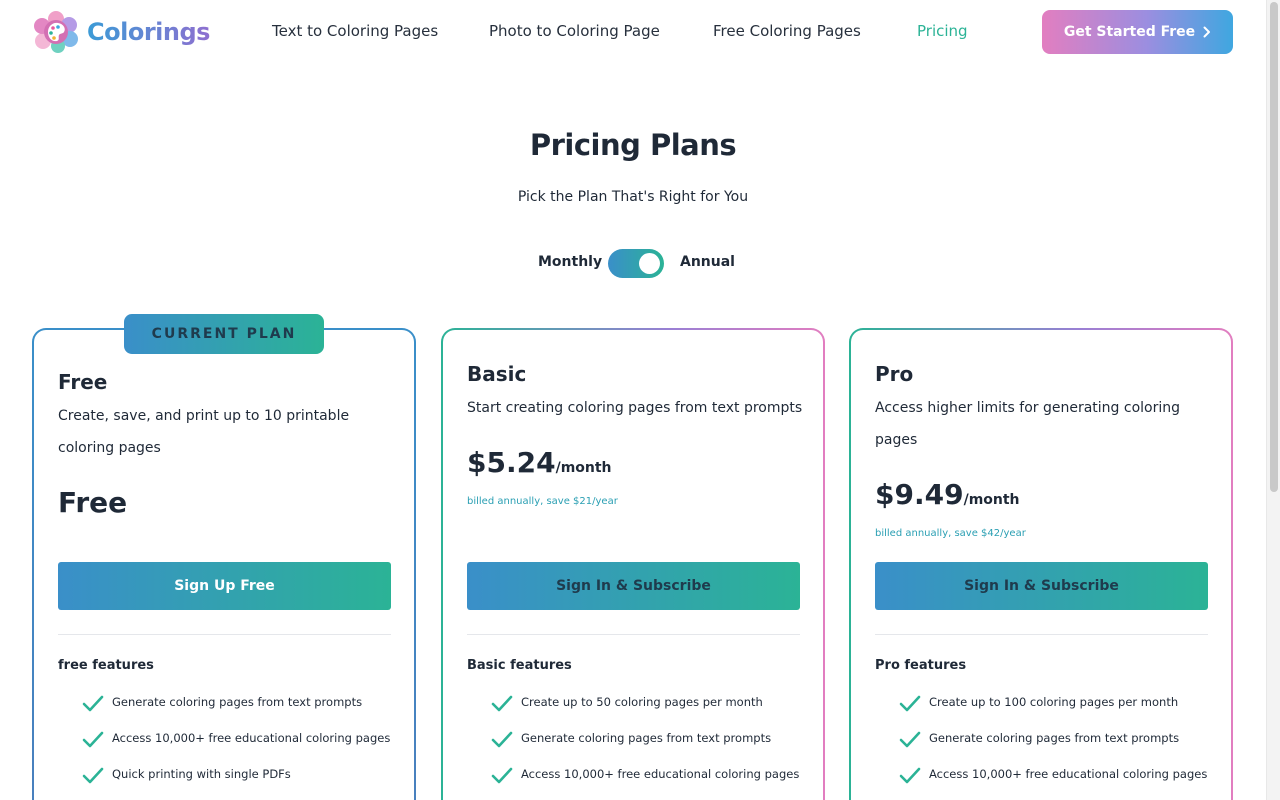 This screenshot has width=1280, height=800. Describe the element at coordinates (636, 263) in the screenshot. I see `billing-period-toggle` at that location.